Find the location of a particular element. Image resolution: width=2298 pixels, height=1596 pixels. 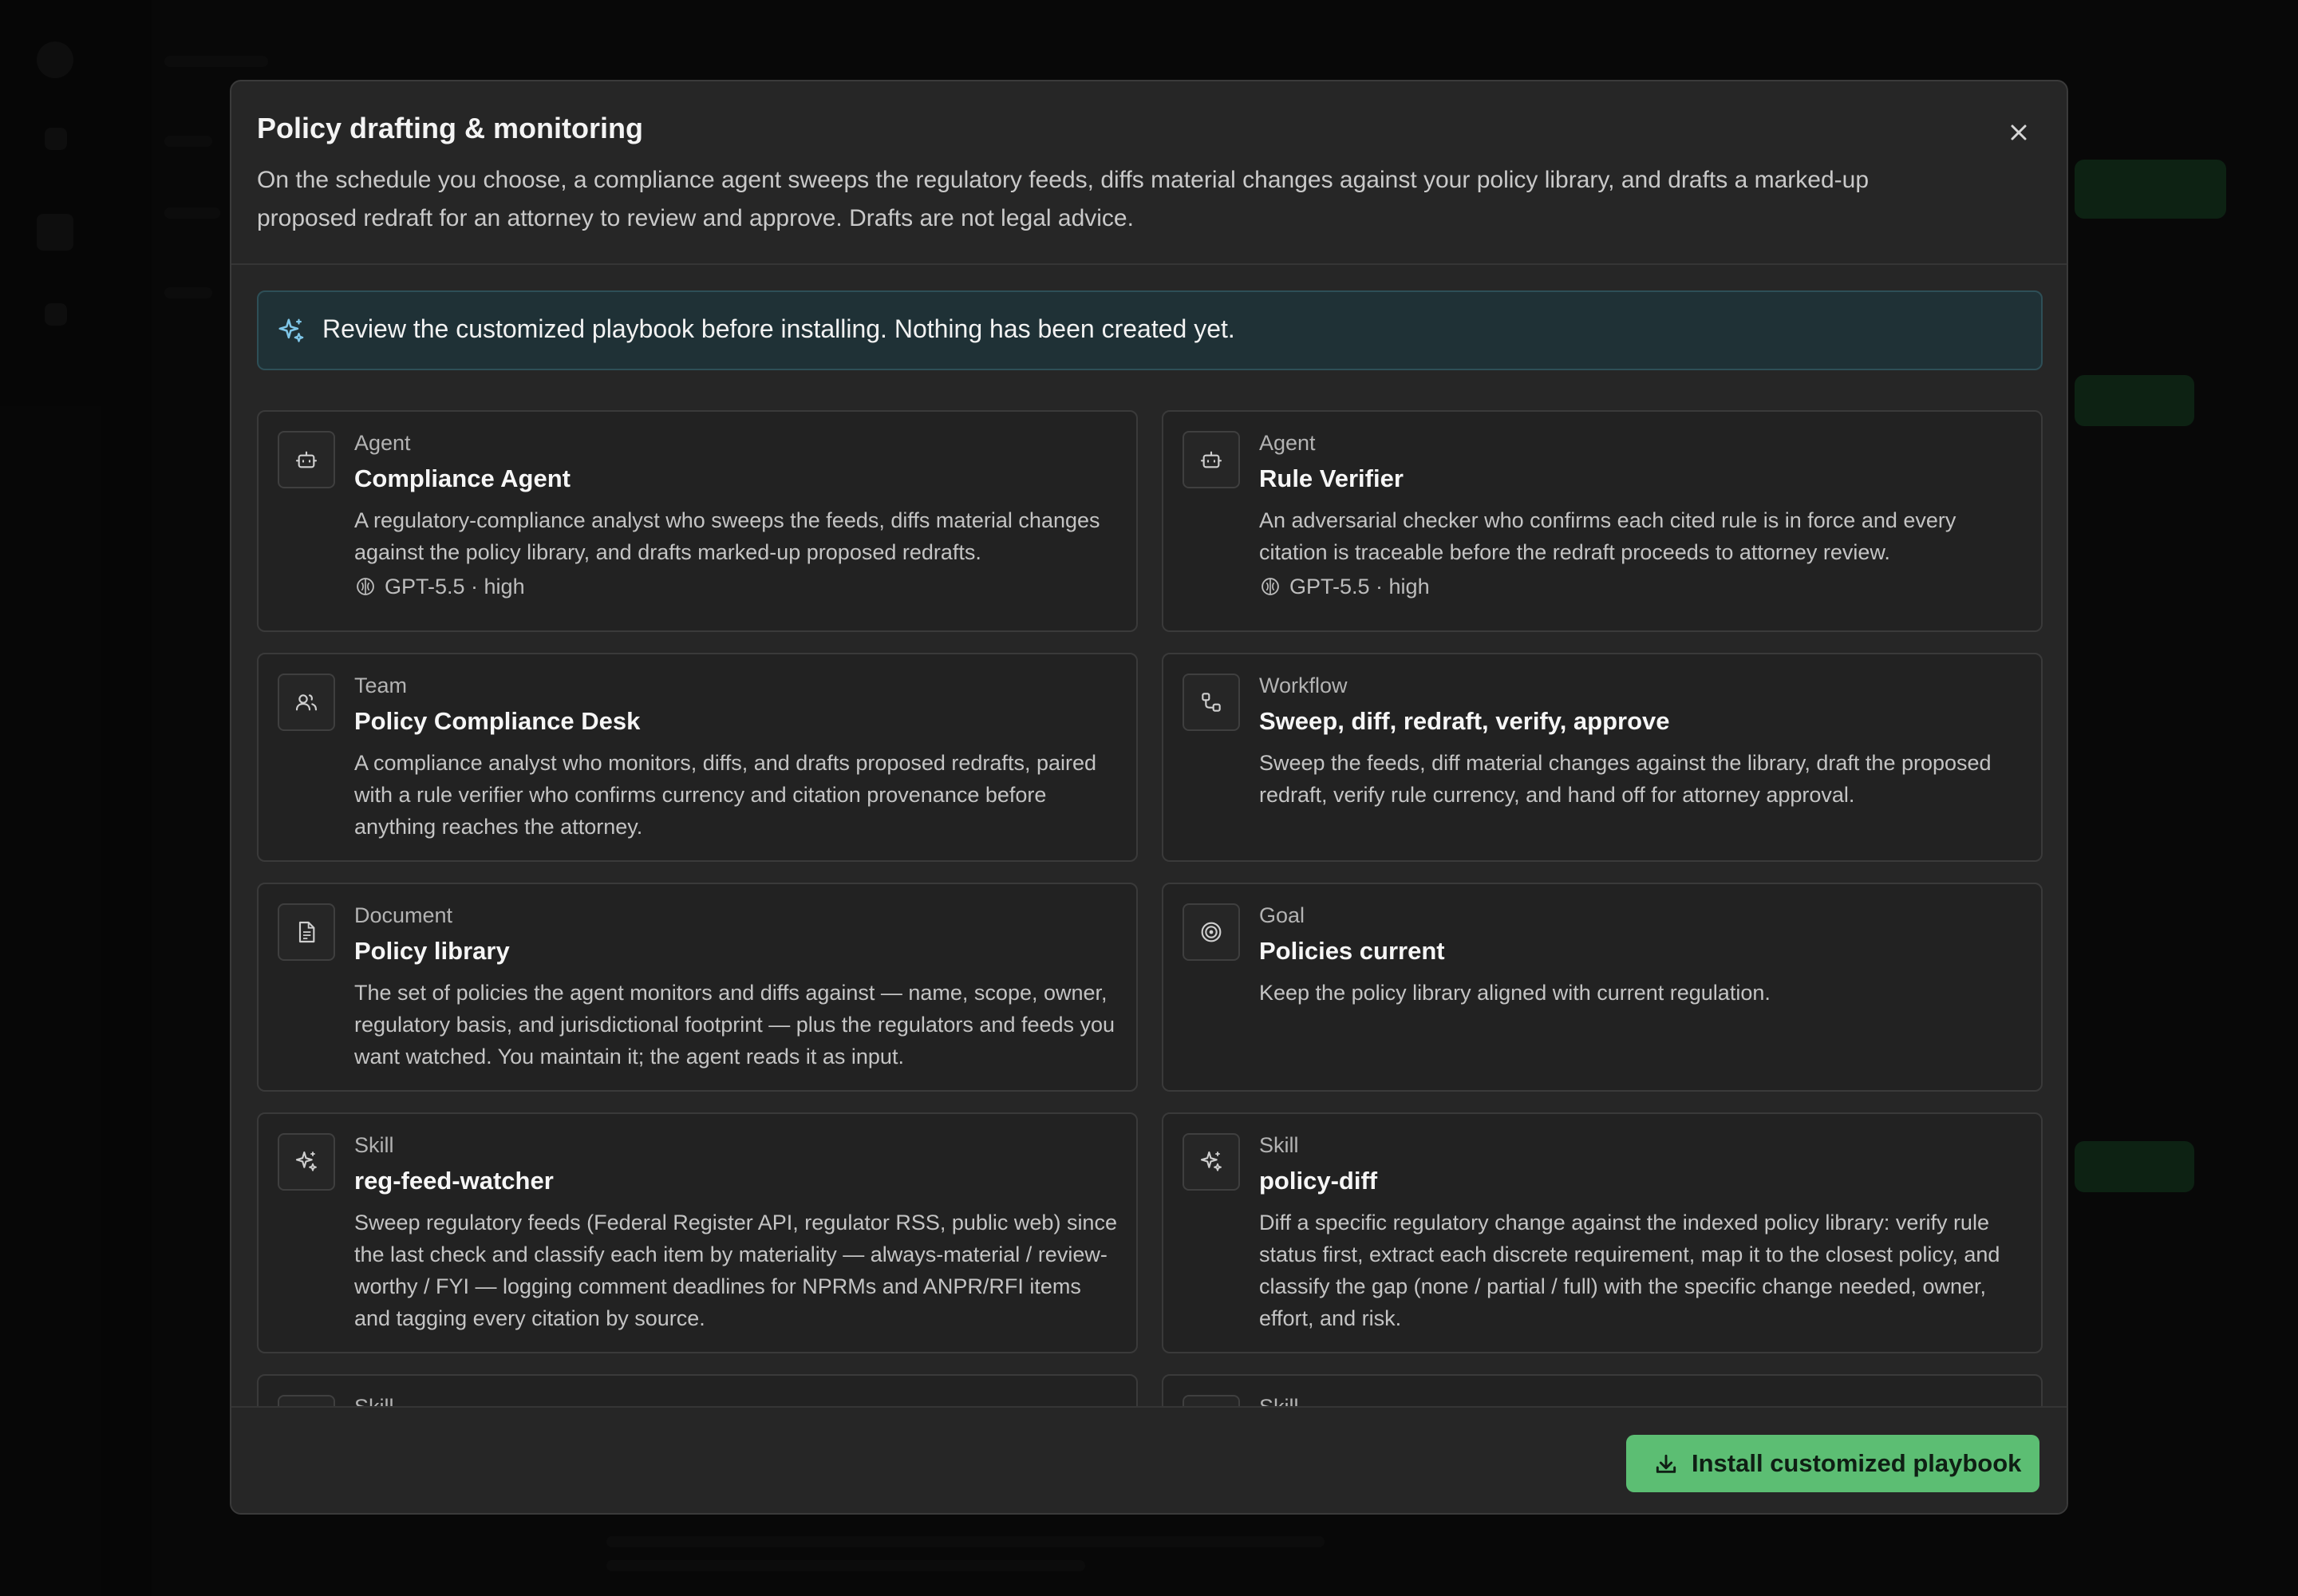

card-title: Compliance Agent is located at coordinates (463, 478).